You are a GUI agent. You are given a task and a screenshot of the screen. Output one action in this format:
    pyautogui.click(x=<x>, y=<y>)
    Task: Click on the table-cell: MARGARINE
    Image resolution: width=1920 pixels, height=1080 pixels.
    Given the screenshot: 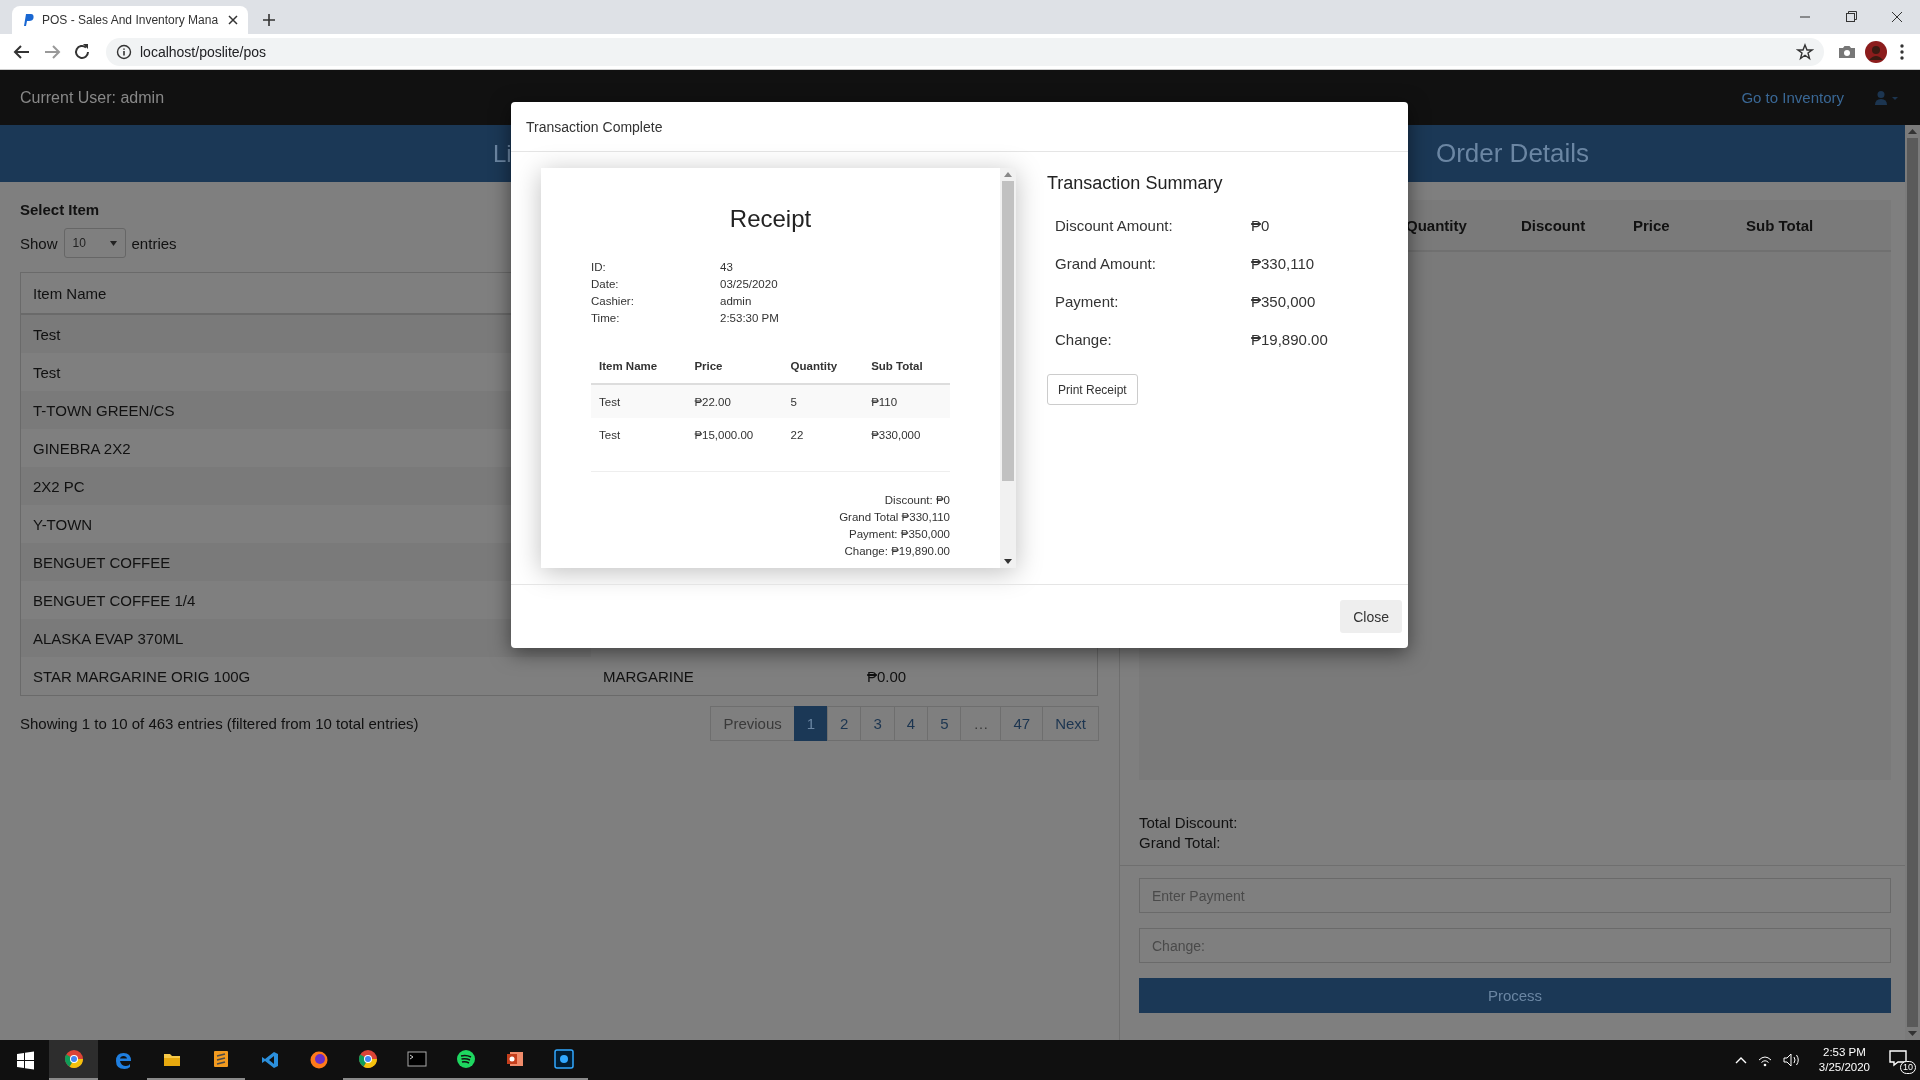 What is the action you would take?
    pyautogui.click(x=723, y=676)
    